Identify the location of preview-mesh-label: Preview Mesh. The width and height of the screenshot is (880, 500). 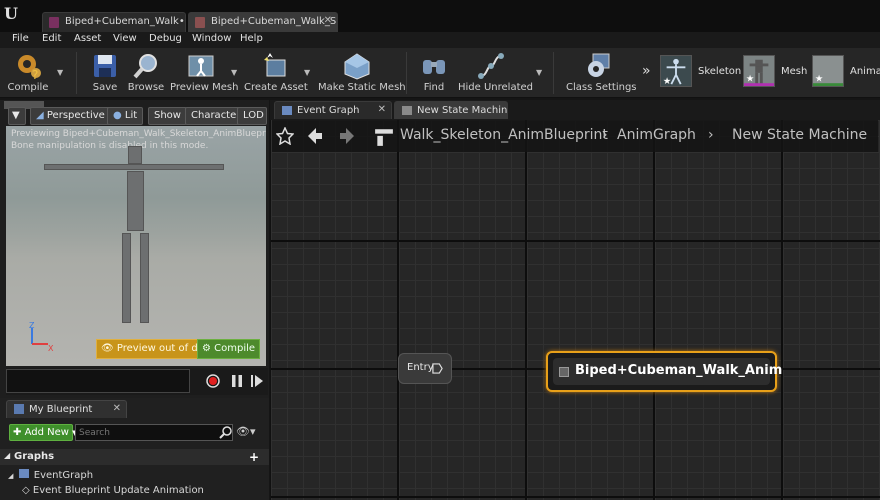
(204, 87).